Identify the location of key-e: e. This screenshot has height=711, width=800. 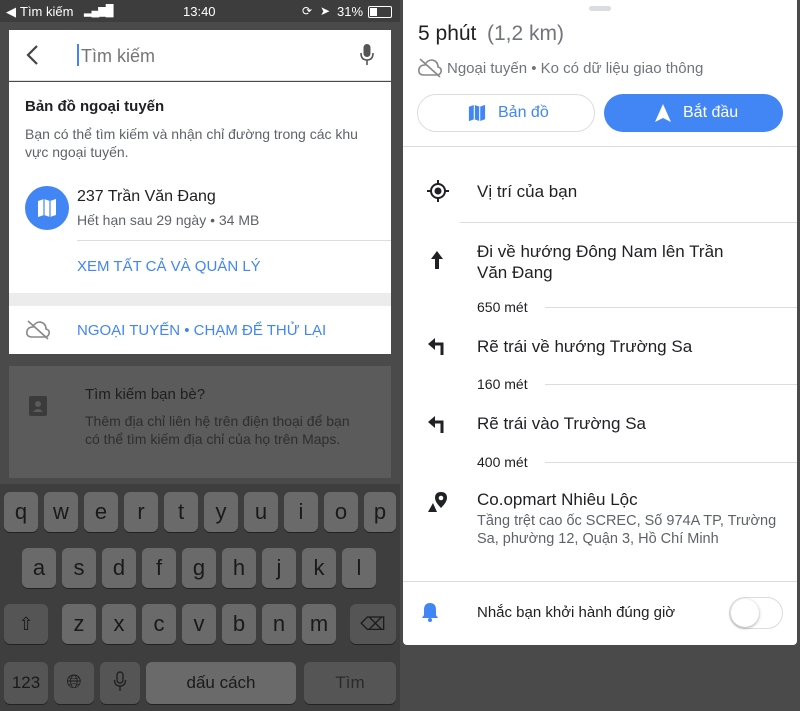
(101, 512).